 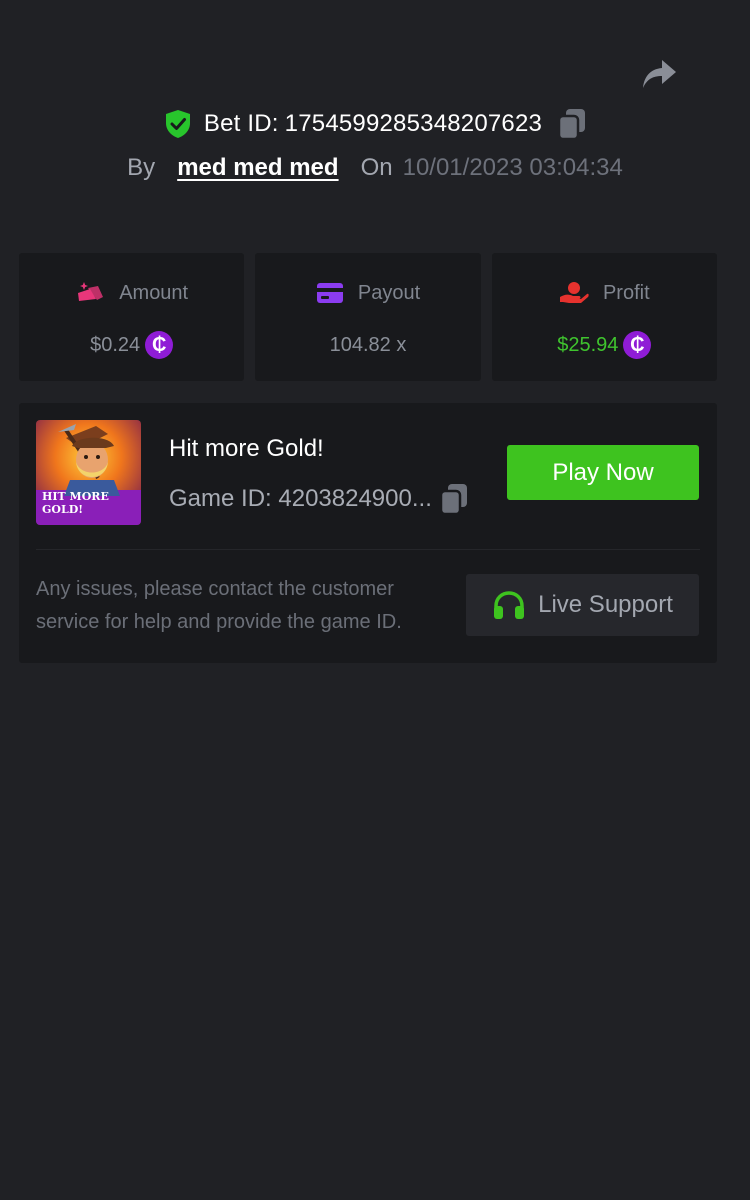 What do you see at coordinates (246, 449) in the screenshot?
I see `game-title: Hit more Gold!` at bounding box center [246, 449].